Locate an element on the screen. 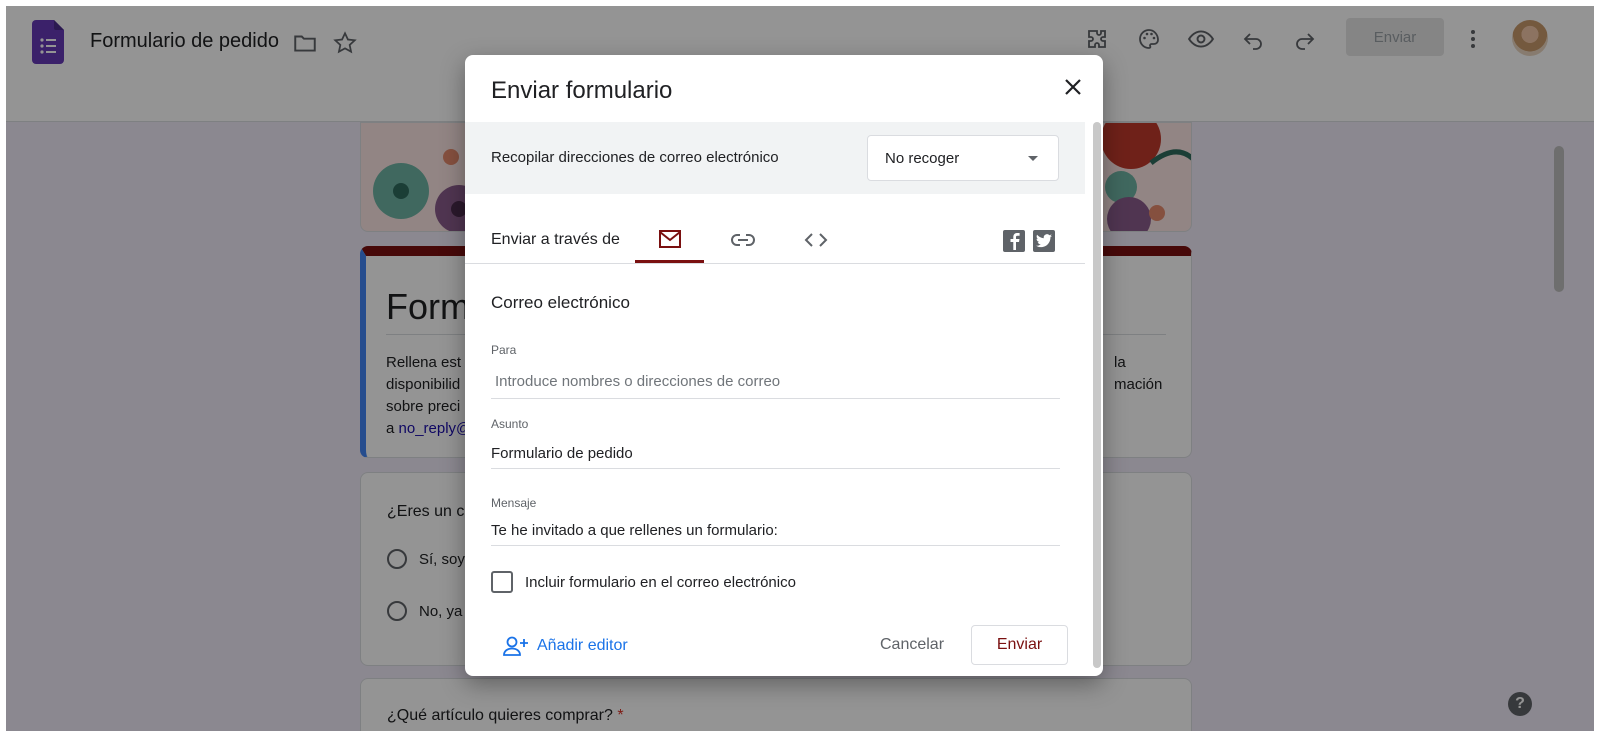 This screenshot has height=737, width=1600. cancel-button: Cancelar is located at coordinates (912, 645).